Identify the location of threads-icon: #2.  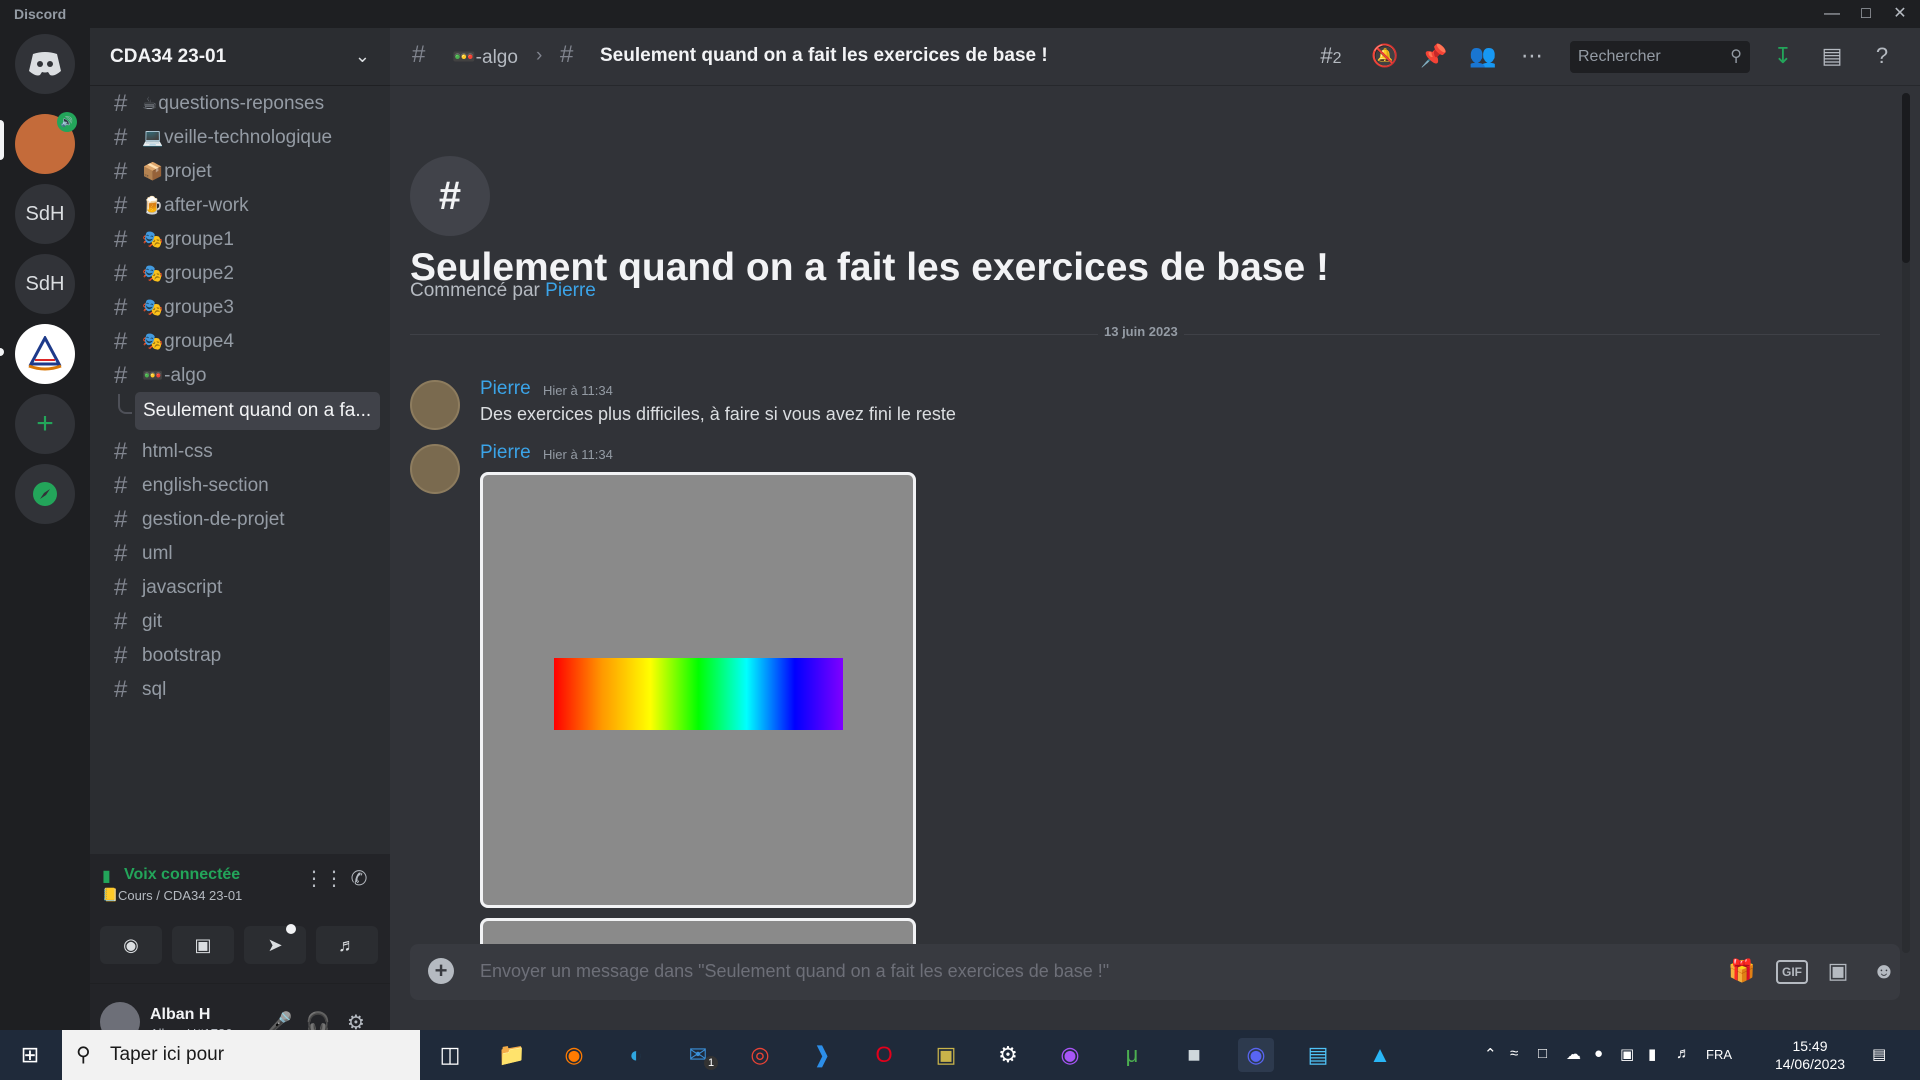
(1331, 56).